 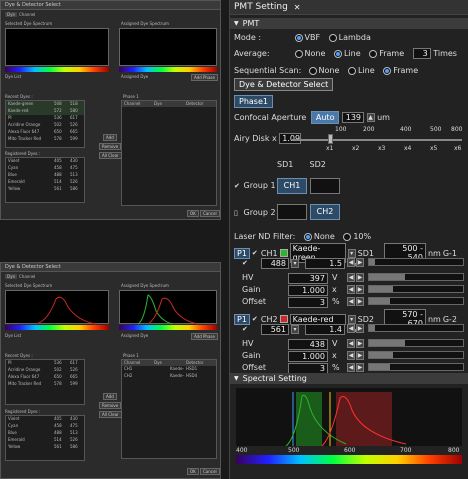 I want to click on group1-checkbox: ✔, so click(x=237, y=186).